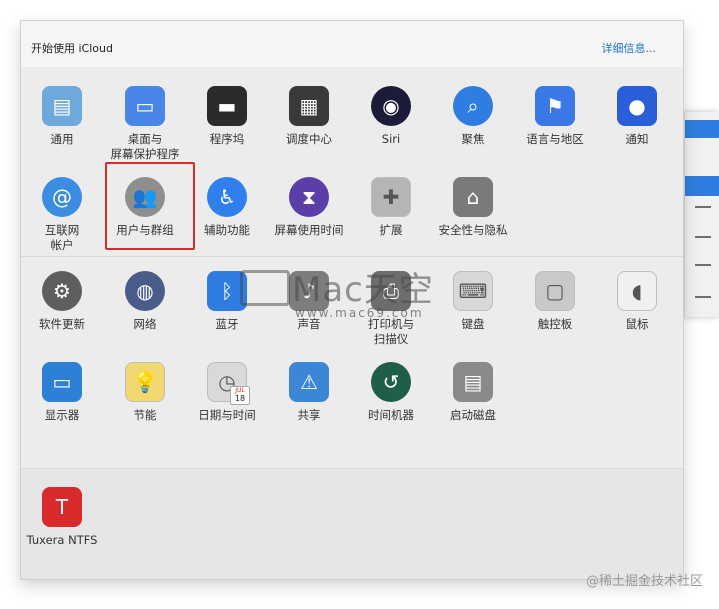 The width and height of the screenshot is (719, 609). I want to click on pane-keyboard-label: 键盘, so click(473, 324).